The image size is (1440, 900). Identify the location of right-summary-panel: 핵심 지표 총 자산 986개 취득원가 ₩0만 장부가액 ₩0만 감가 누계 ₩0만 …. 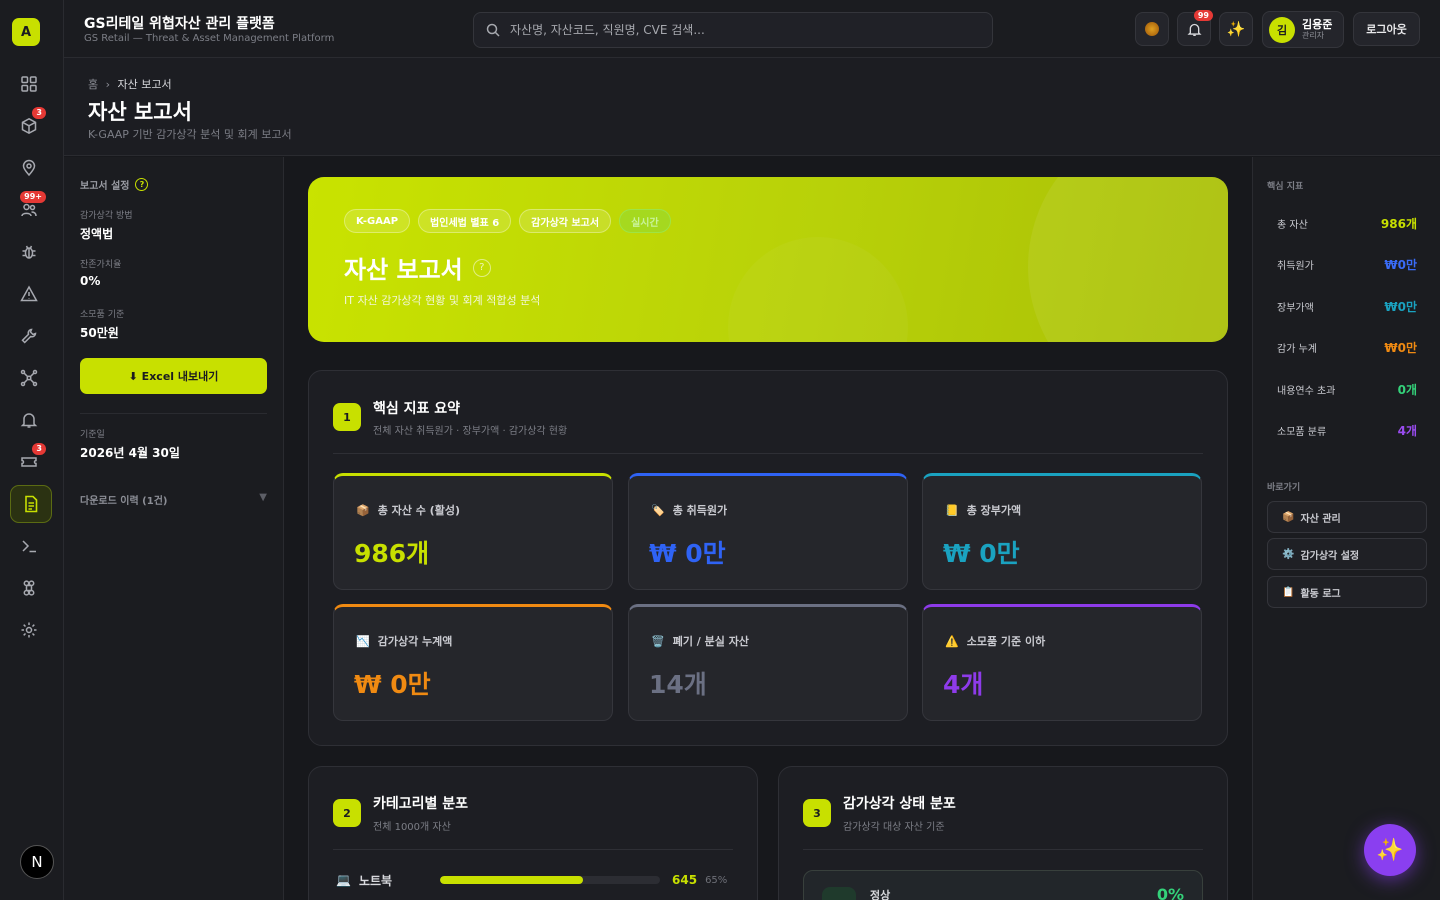
(1346, 528).